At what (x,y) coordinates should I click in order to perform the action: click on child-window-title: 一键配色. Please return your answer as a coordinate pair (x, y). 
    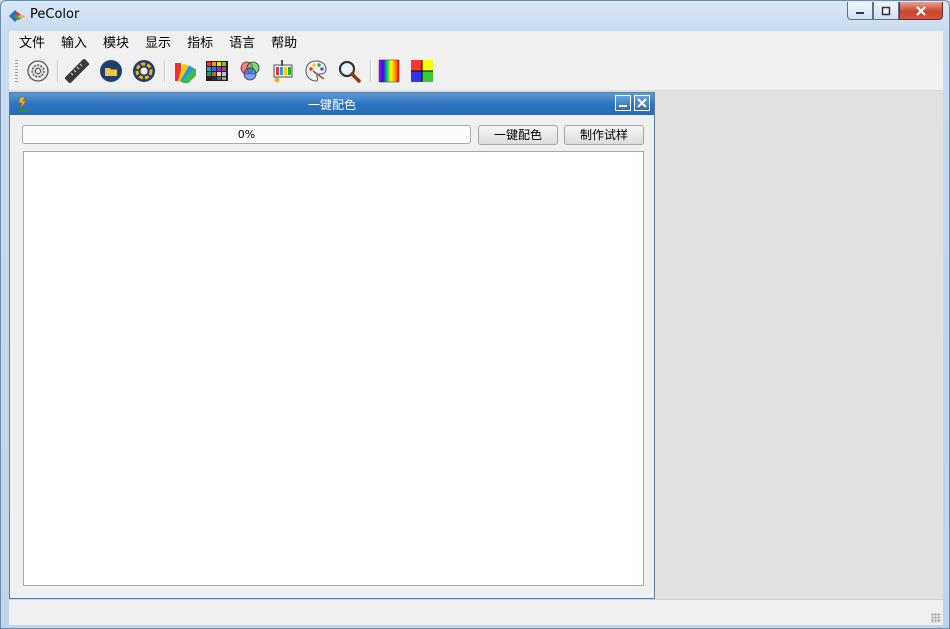
    Looking at the image, I should click on (331, 105).